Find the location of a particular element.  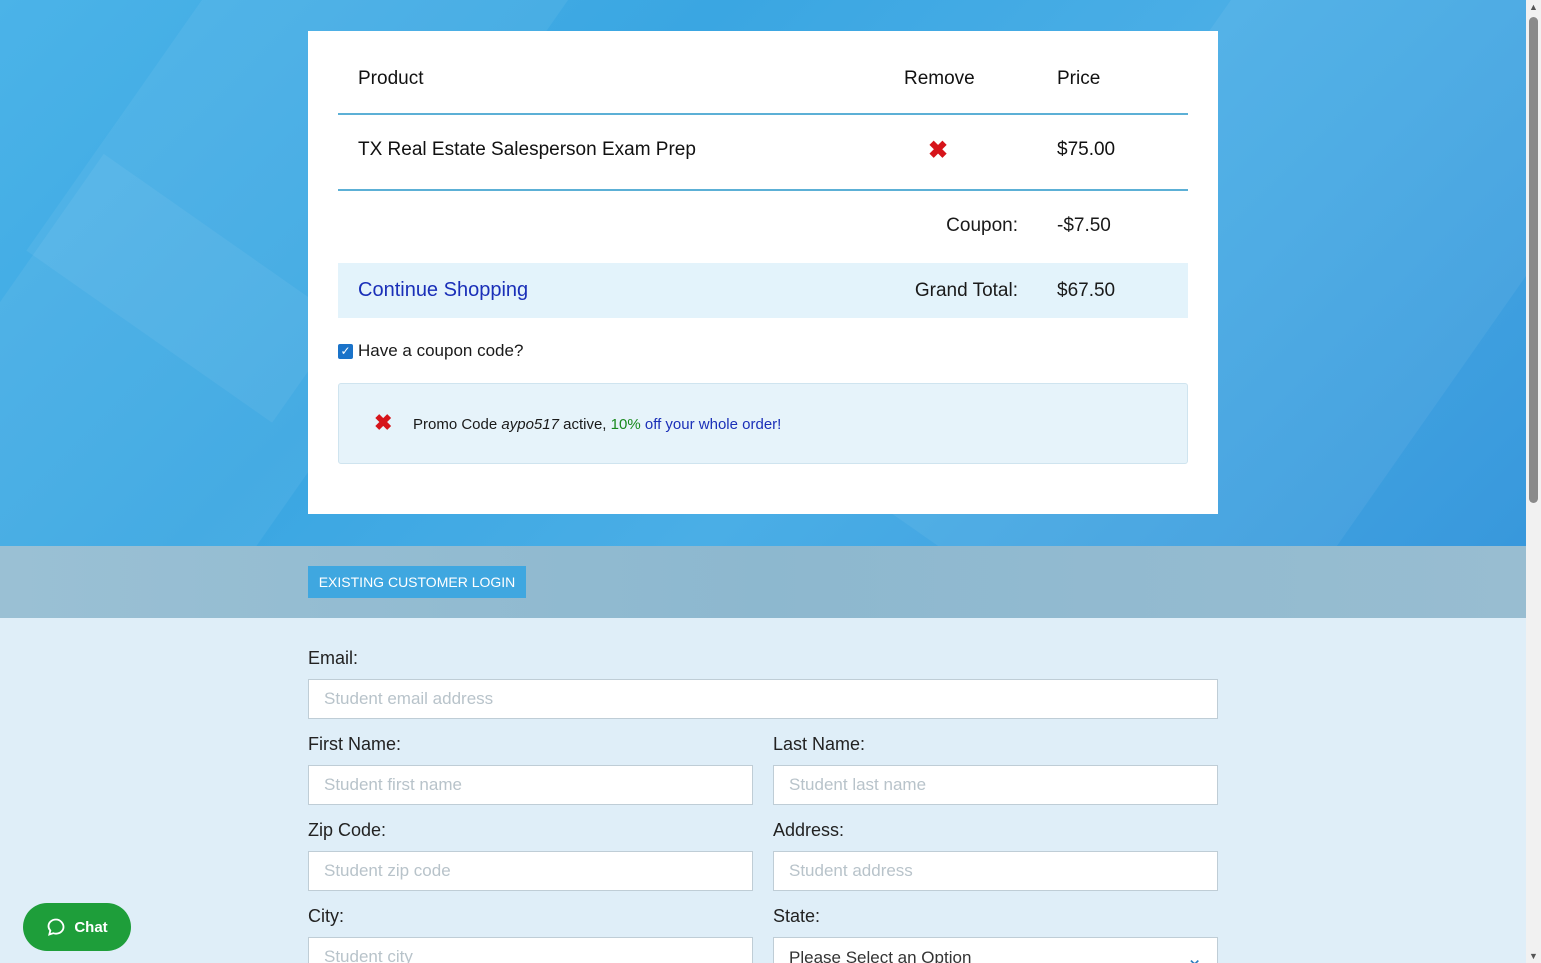

chevron-down-icon: ⌄ is located at coordinates (1194, 955).